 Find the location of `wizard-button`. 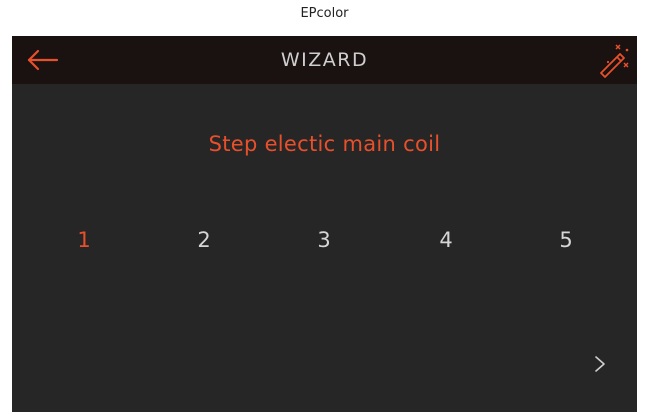

wizard-button is located at coordinates (613, 60).